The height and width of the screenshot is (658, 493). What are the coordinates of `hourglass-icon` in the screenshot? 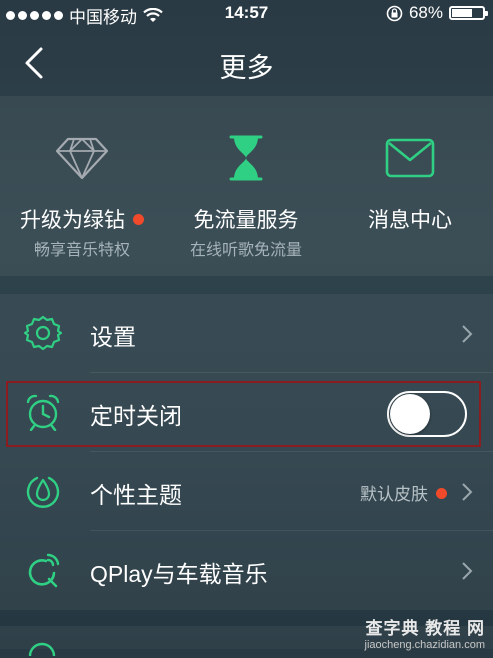 It's located at (246, 158).